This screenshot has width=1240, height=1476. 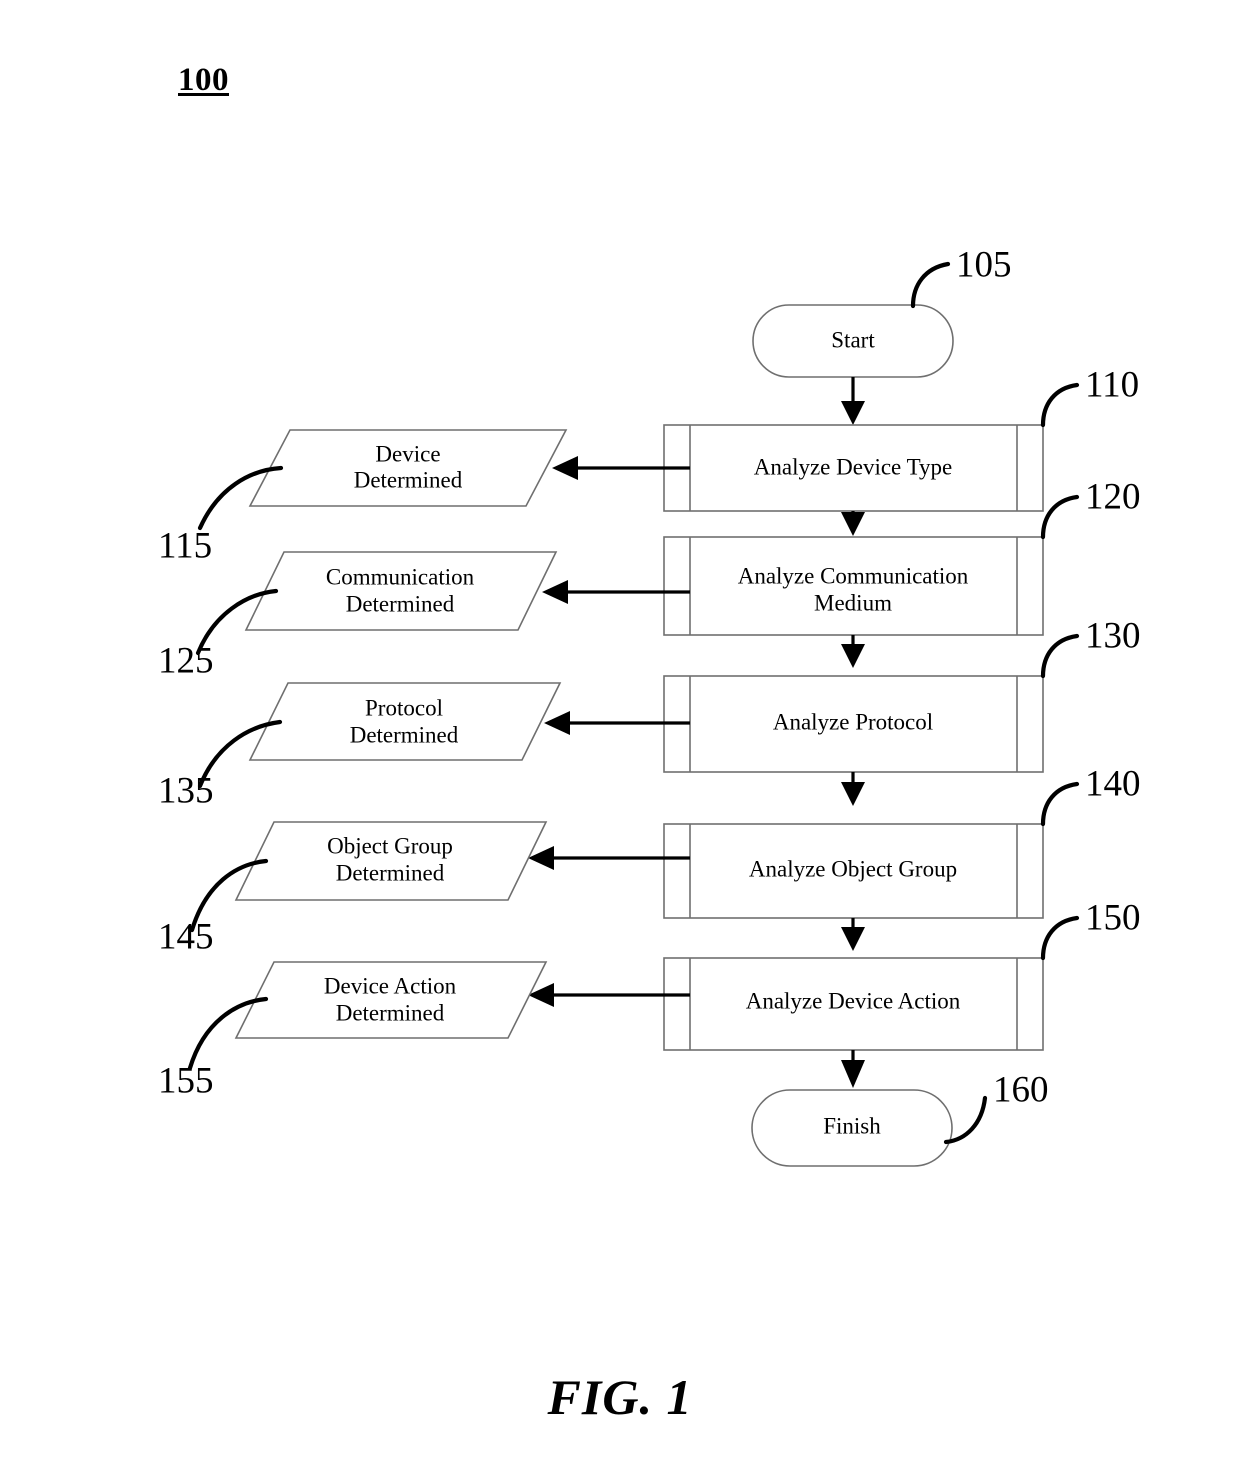 I want to click on ref-label-125: 125, so click(x=186, y=660).